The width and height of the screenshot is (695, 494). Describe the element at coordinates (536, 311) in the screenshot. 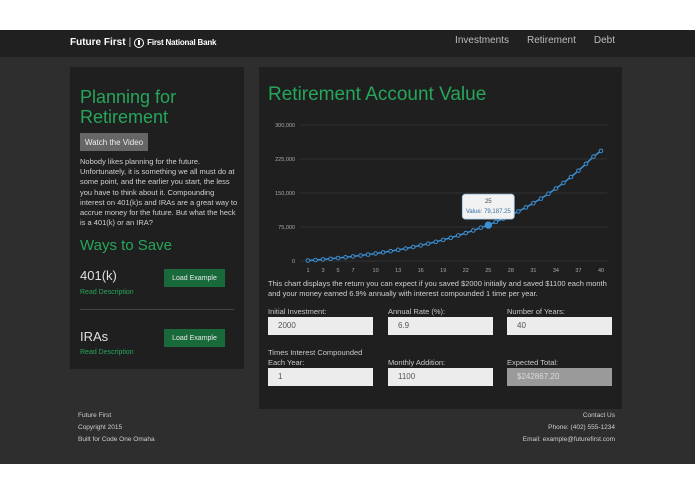

I see `number-of-years-label: Number of Years:` at that location.